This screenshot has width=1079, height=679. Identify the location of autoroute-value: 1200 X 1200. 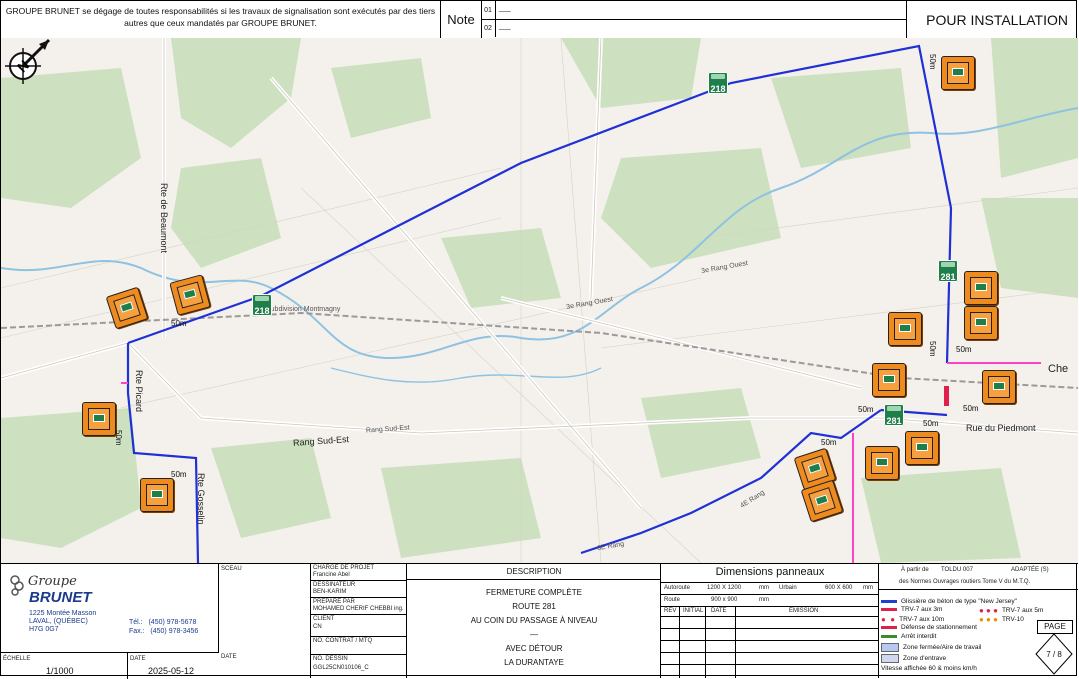
(724, 588).